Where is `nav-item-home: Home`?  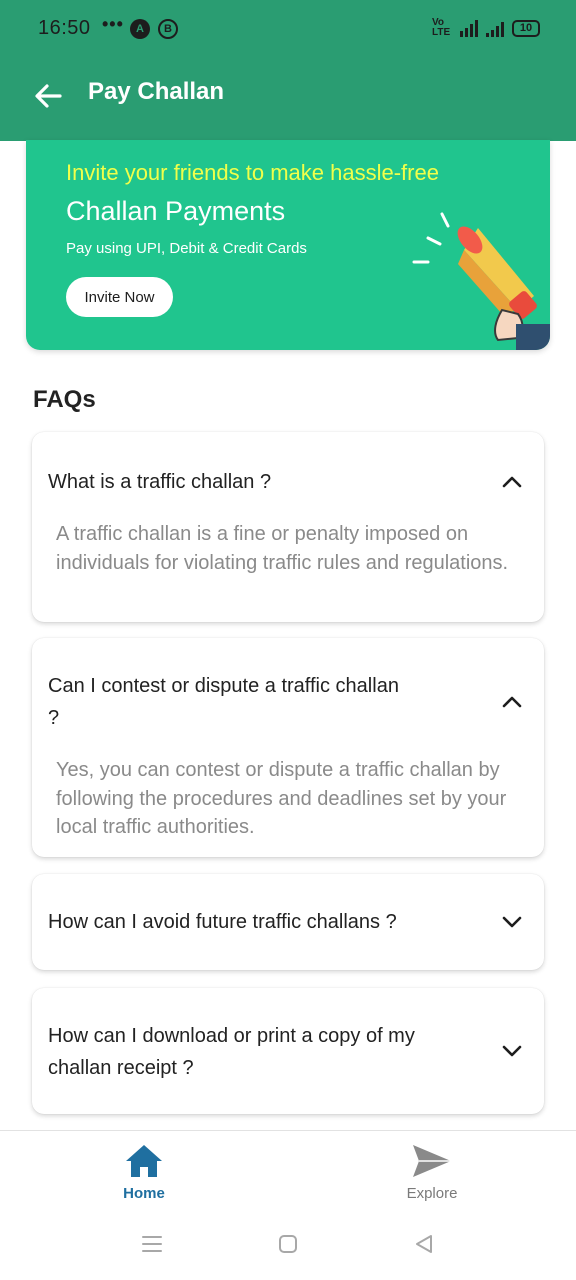 nav-item-home: Home is located at coordinates (144, 1172).